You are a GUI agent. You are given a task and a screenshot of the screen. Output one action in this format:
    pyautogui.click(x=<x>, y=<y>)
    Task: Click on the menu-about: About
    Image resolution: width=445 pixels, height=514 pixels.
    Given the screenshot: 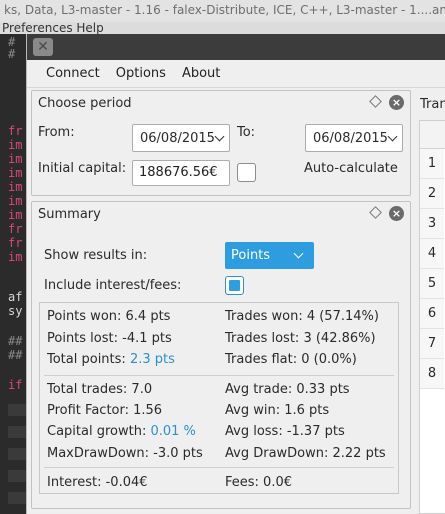 What is the action you would take?
    pyautogui.click(x=201, y=73)
    